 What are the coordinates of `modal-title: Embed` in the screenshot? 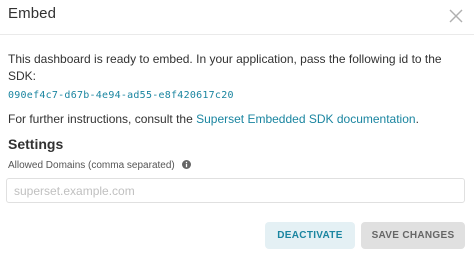 It's located at (32, 13).